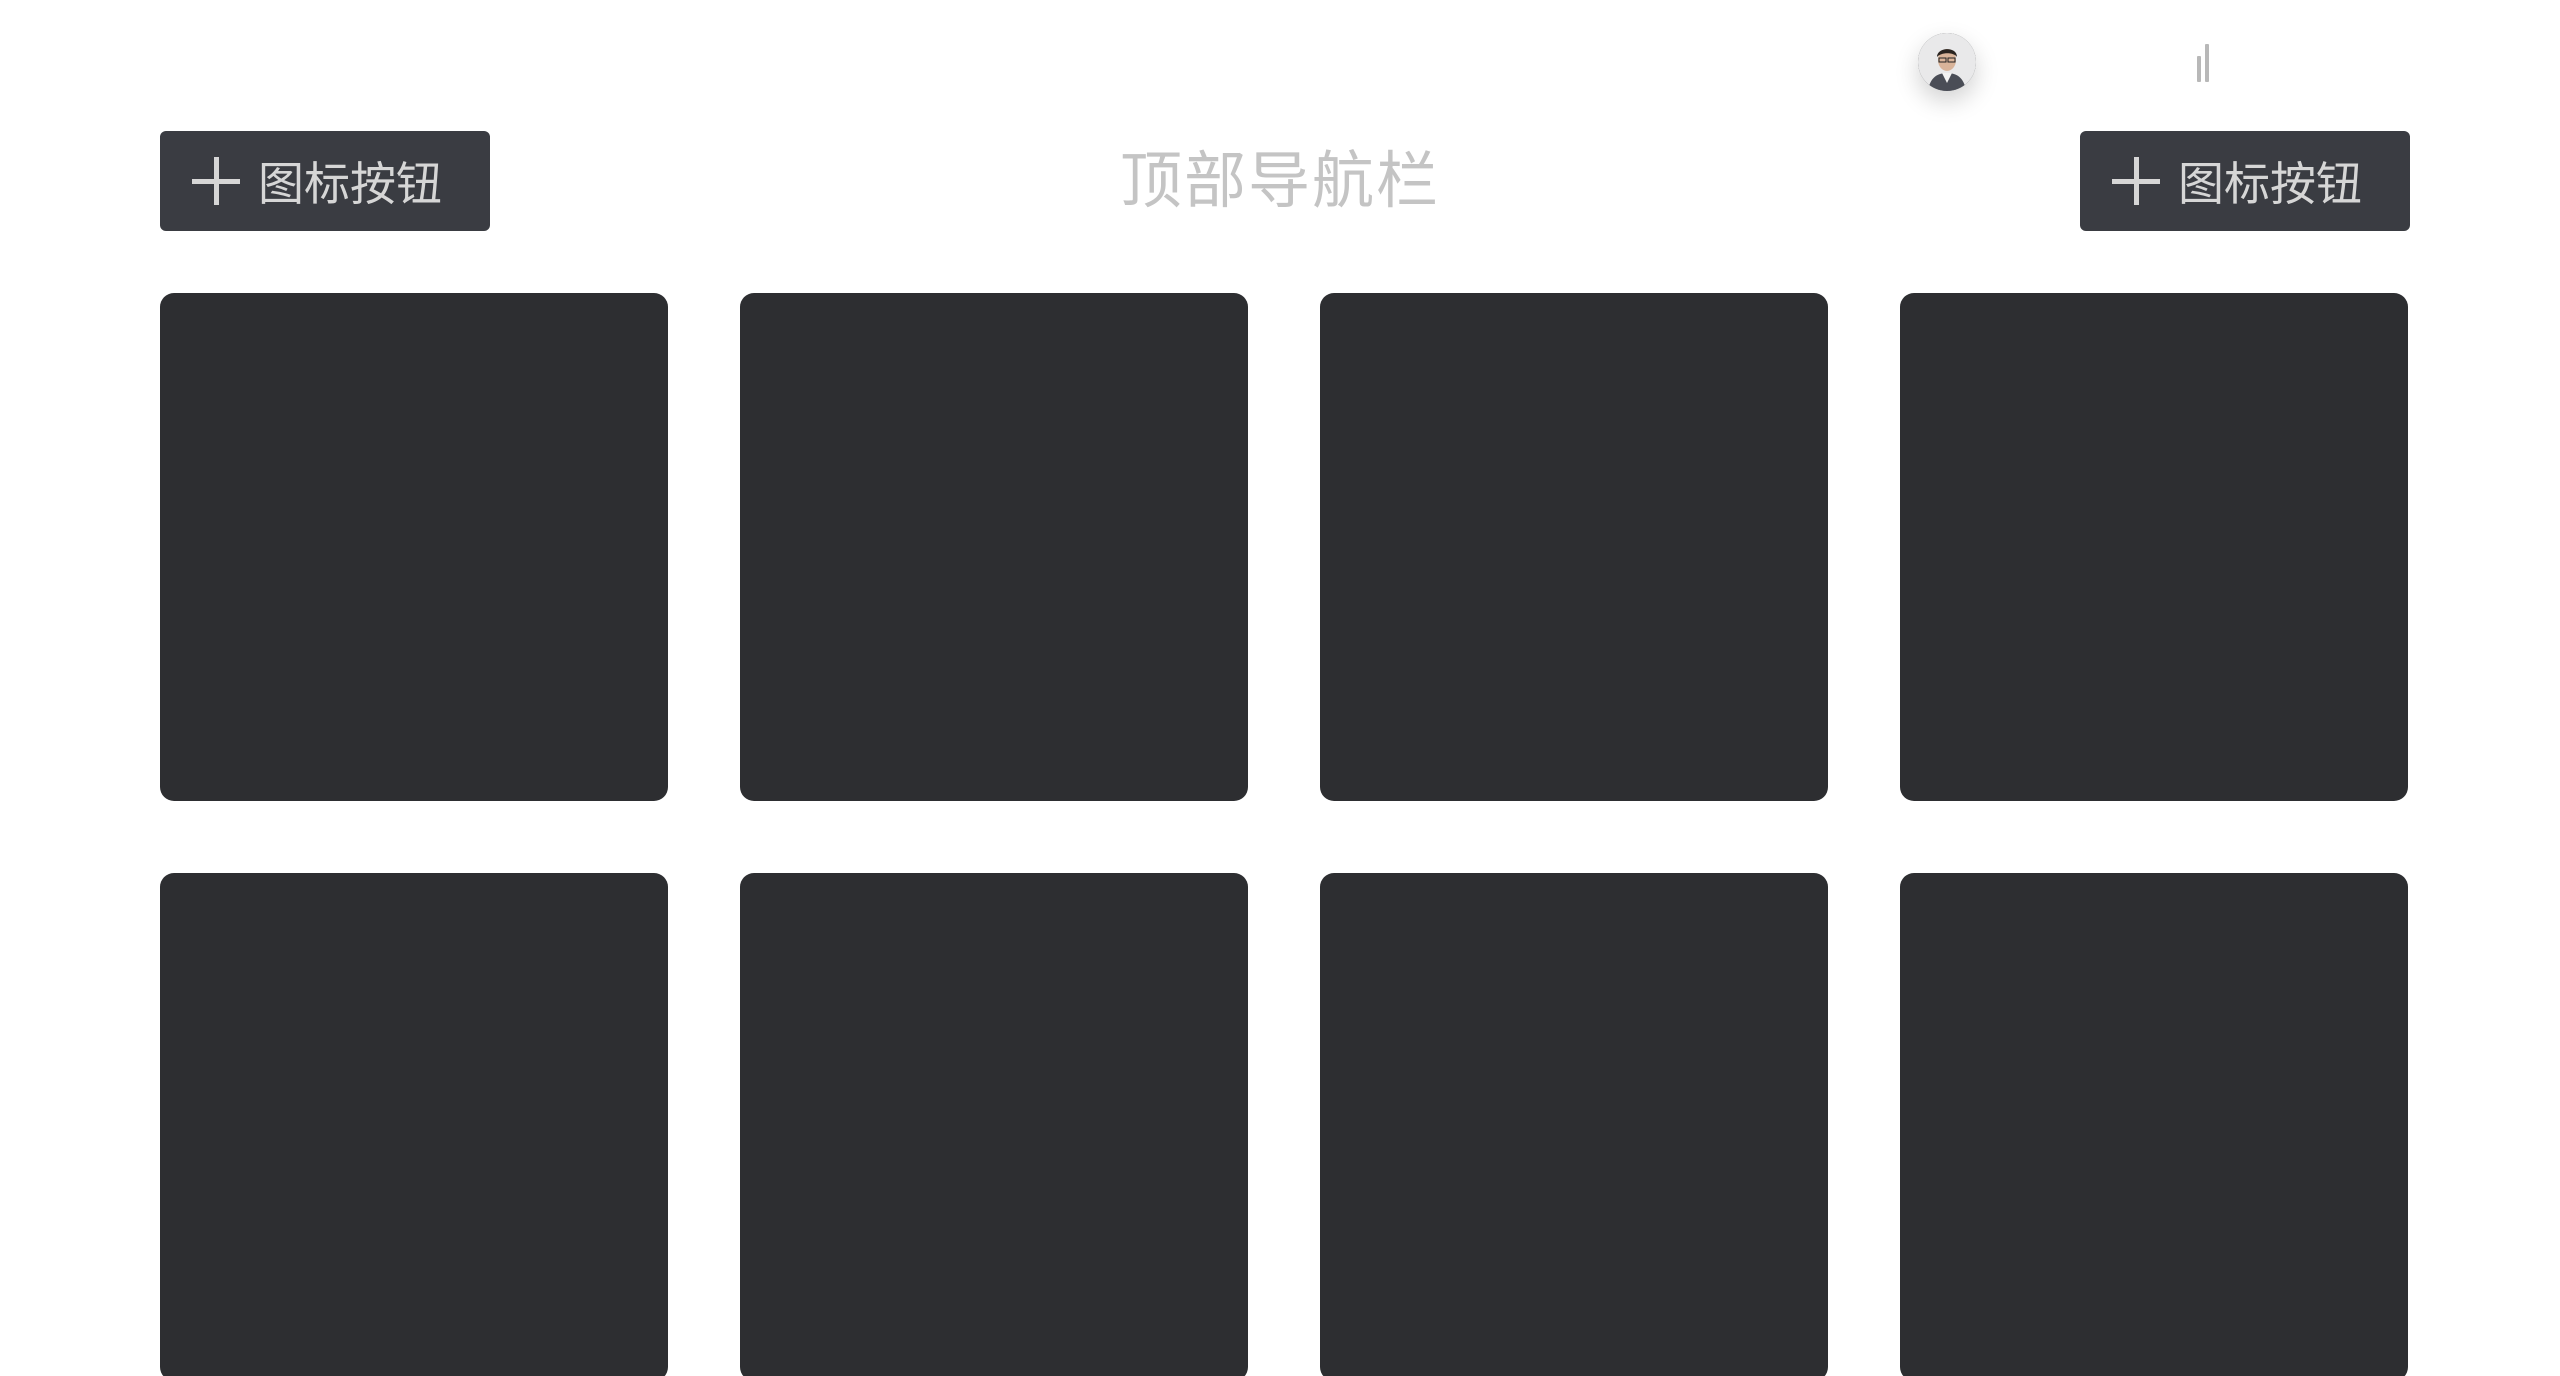 This screenshot has width=2560, height=1376. Describe the element at coordinates (2206, 61) in the screenshot. I see `signal-bars-icon` at that location.